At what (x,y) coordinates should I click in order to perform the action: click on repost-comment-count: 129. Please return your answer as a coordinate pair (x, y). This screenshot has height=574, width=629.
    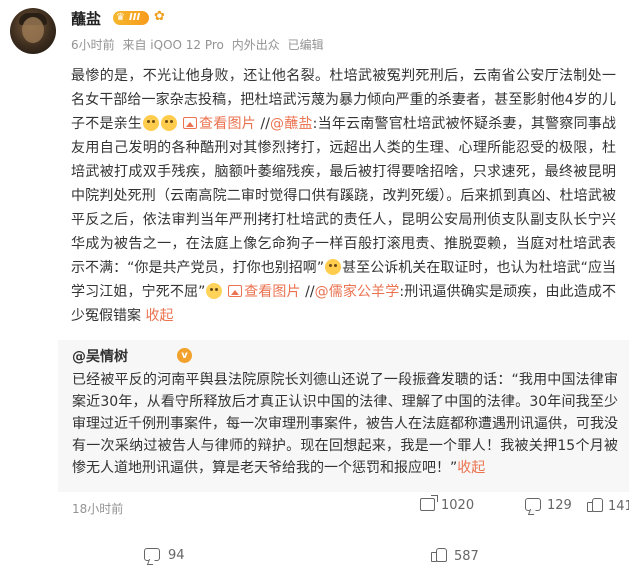
    Looking at the image, I should click on (559, 505).